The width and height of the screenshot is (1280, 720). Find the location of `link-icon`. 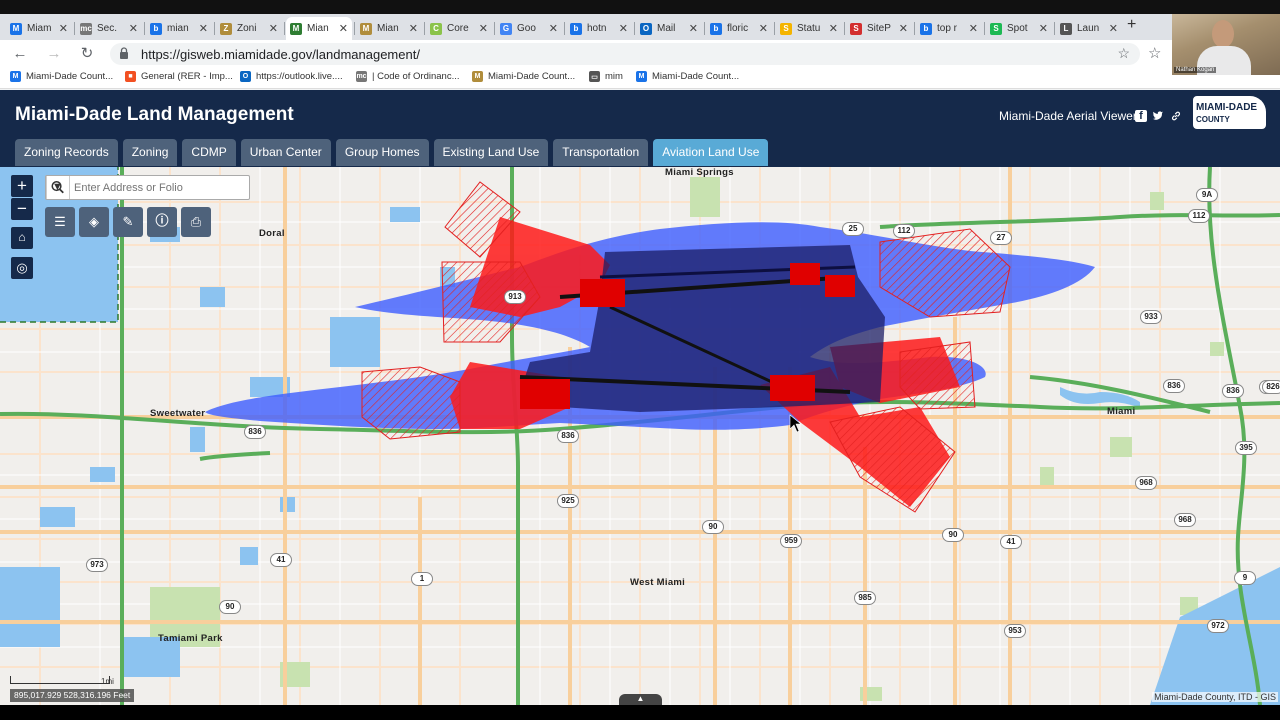

link-icon is located at coordinates (1176, 116).